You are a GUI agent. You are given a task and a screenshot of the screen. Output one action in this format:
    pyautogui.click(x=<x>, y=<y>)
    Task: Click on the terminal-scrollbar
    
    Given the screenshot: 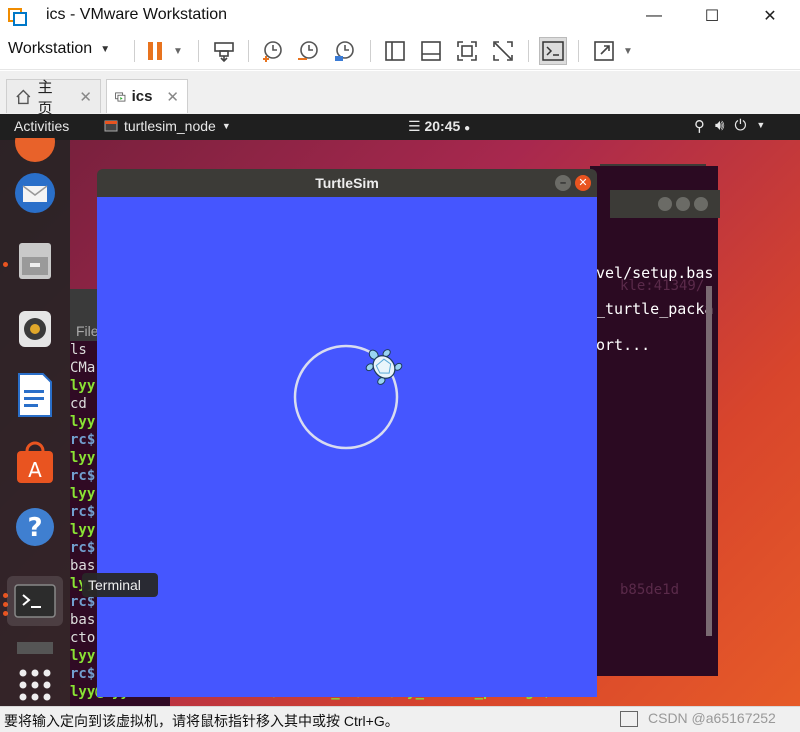 What is the action you would take?
    pyautogui.click(x=709, y=461)
    